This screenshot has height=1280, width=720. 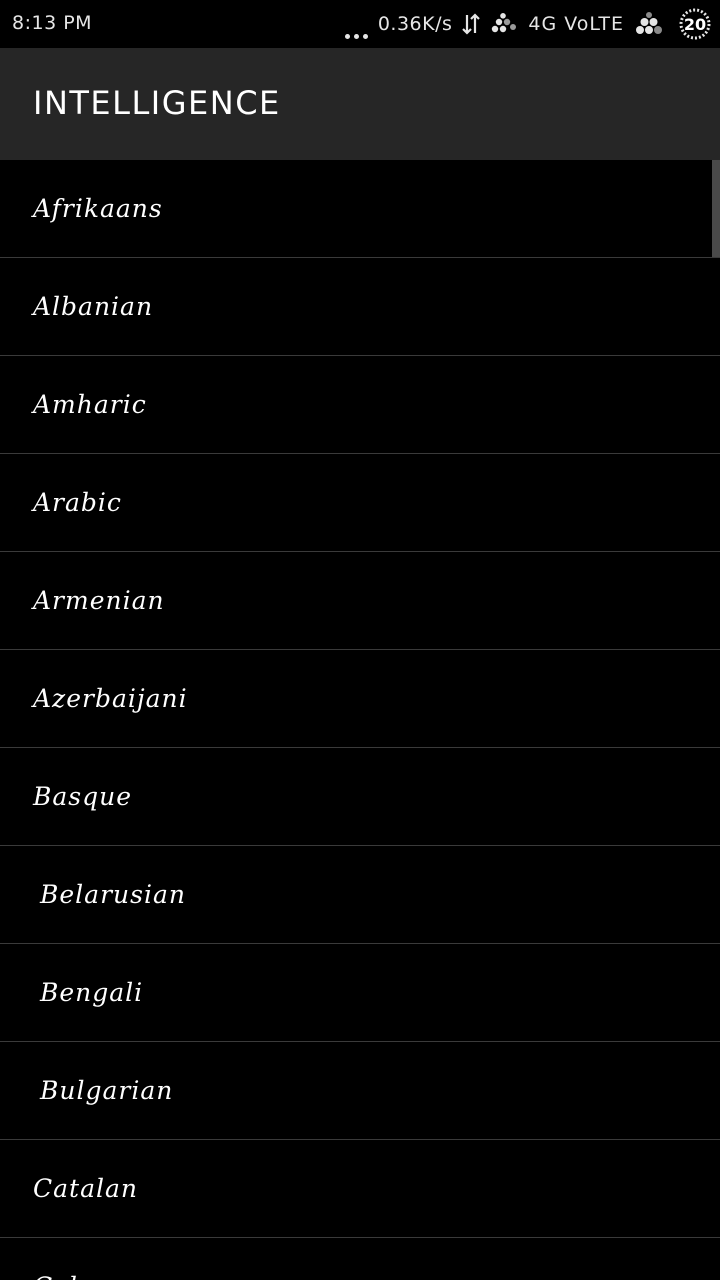 I want to click on list-item-label: Catalan, so click(x=85, y=1188).